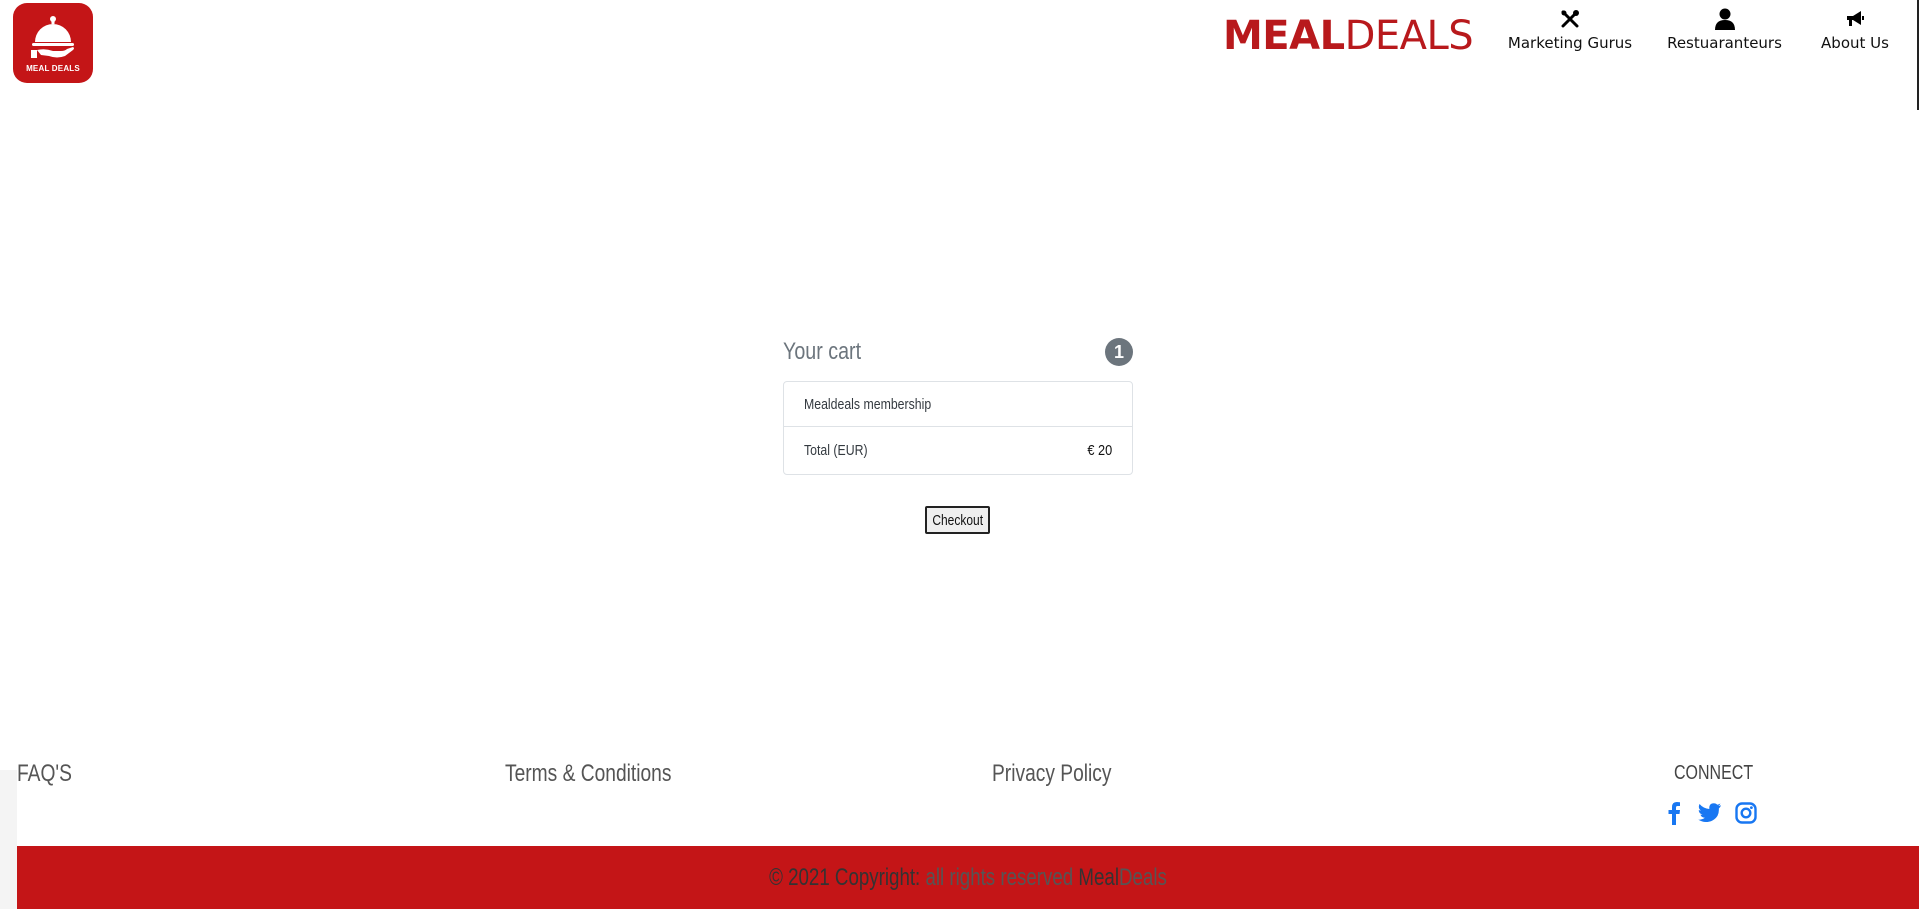 This screenshot has width=1919, height=909. Describe the element at coordinates (1052, 774) in the screenshot. I see `footer-link-privacy: Privacy Policy` at that location.